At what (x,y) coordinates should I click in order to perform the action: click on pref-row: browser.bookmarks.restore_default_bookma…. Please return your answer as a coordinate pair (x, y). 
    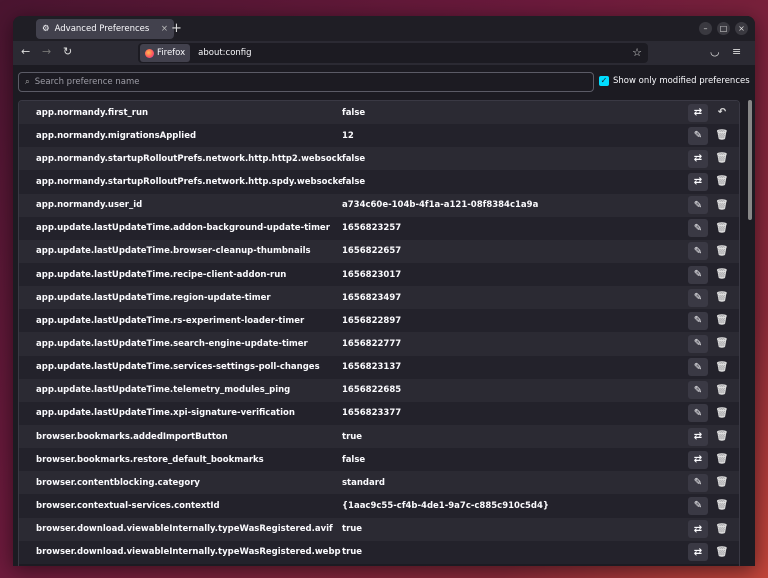
    Looking at the image, I should click on (379, 460).